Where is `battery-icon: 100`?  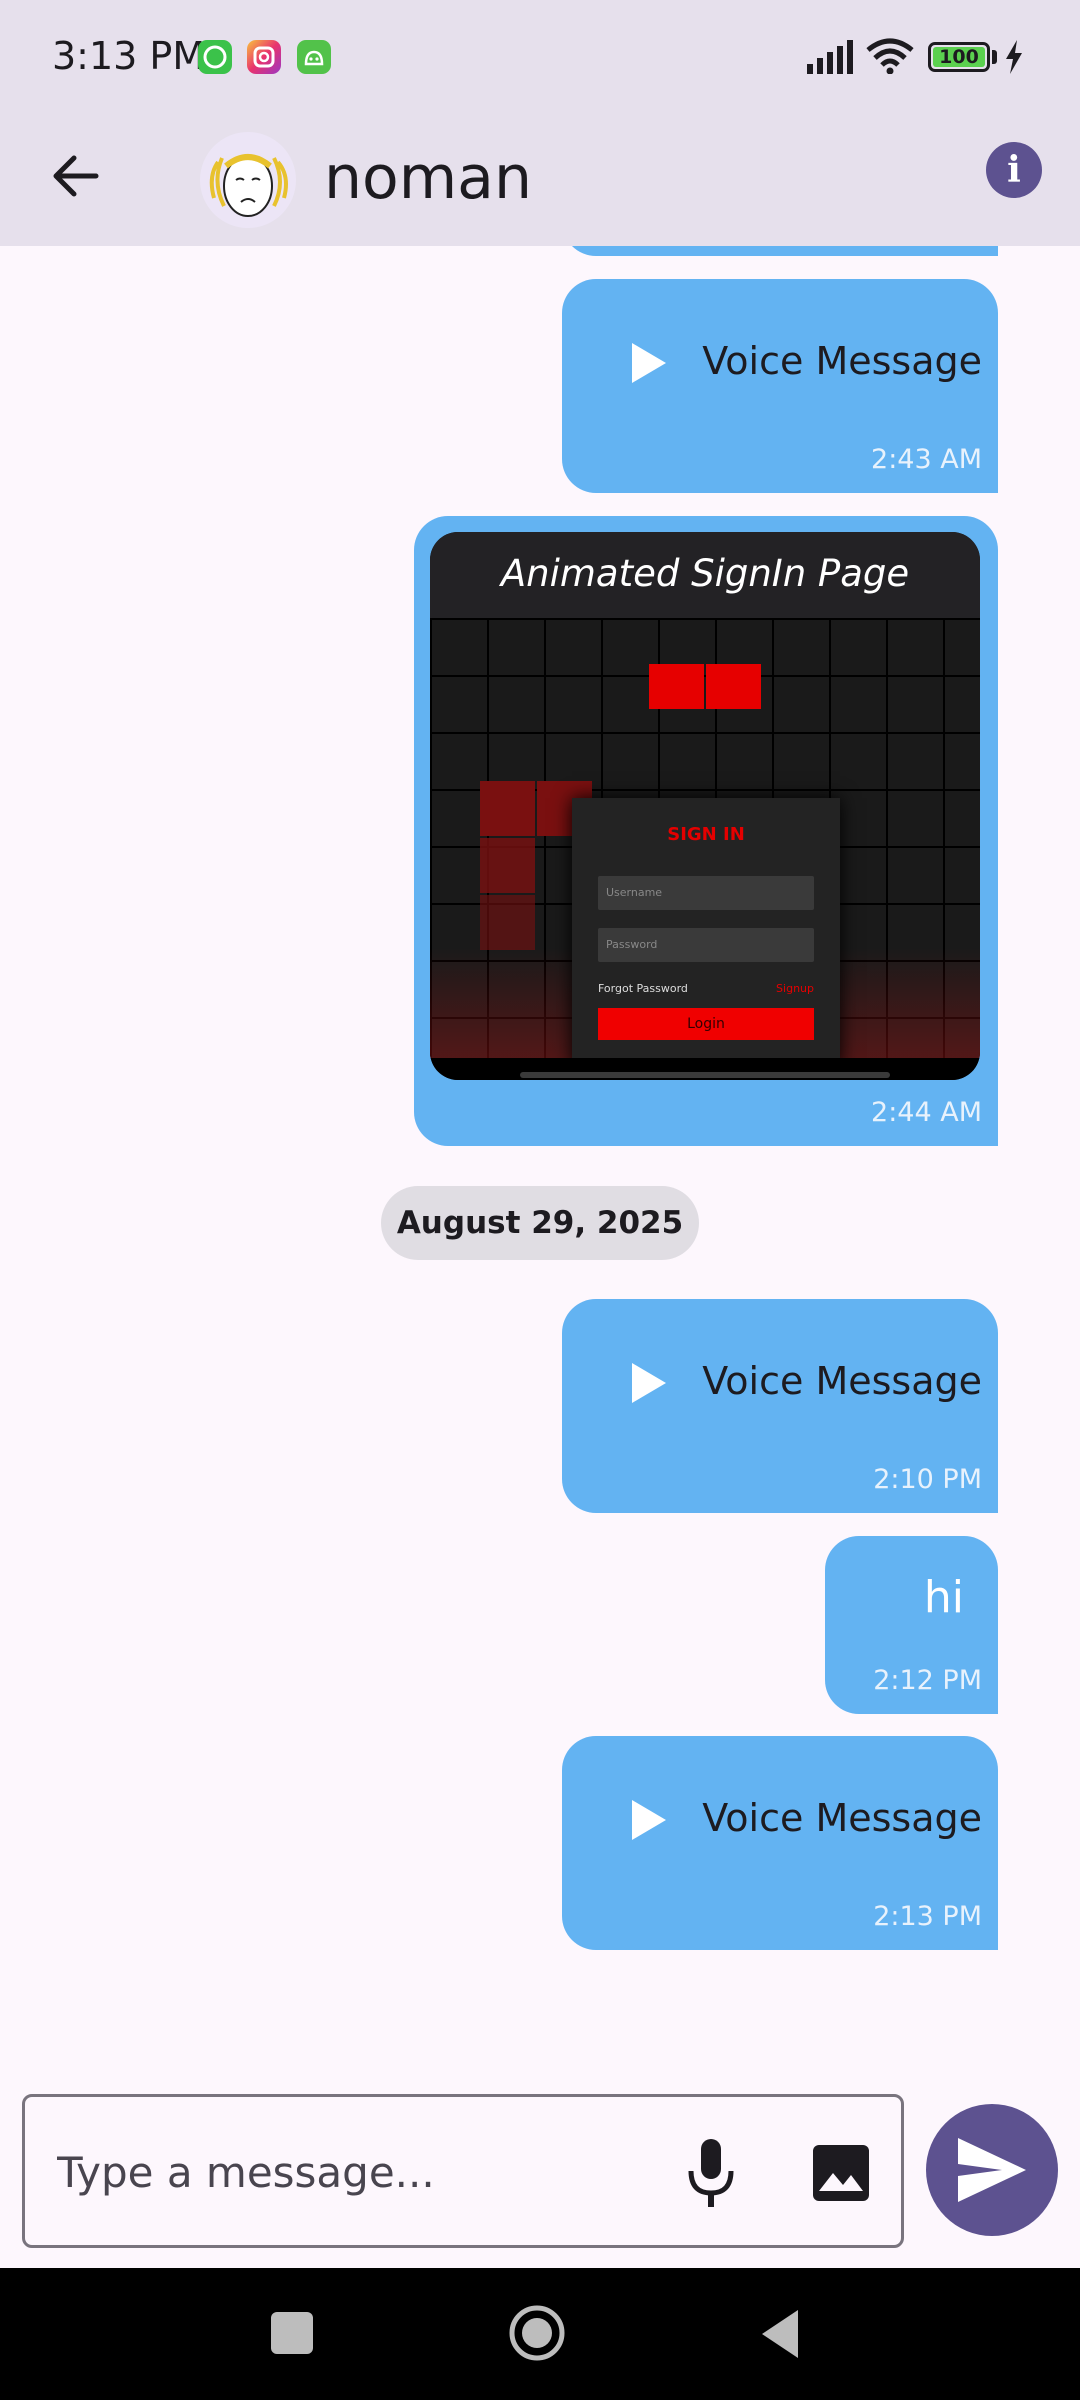
battery-icon: 100 is located at coordinates (959, 57).